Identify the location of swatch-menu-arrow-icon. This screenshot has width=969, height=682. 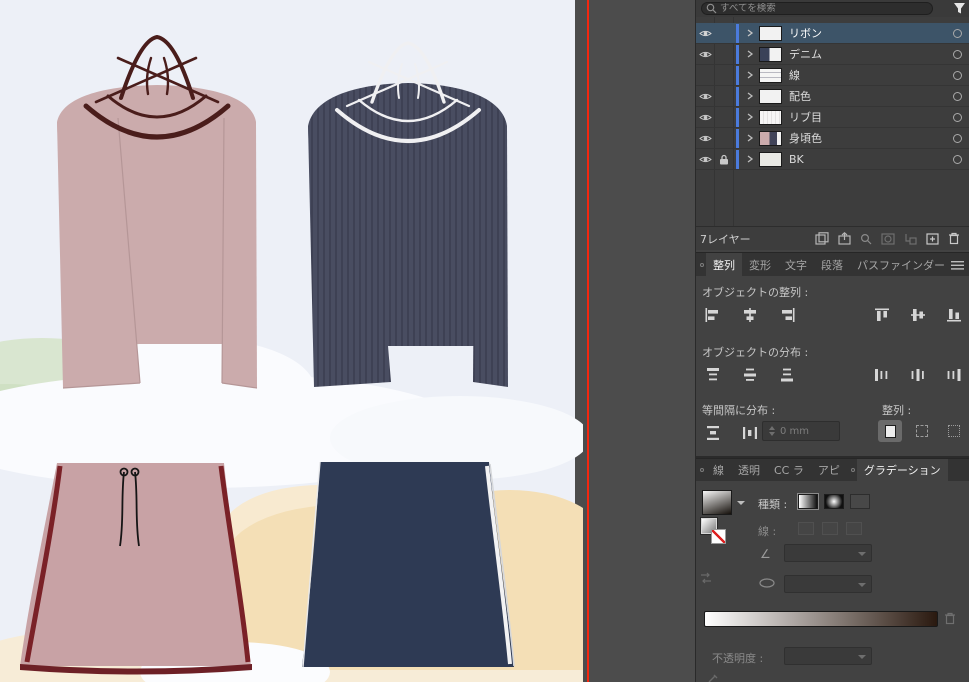
(741, 505).